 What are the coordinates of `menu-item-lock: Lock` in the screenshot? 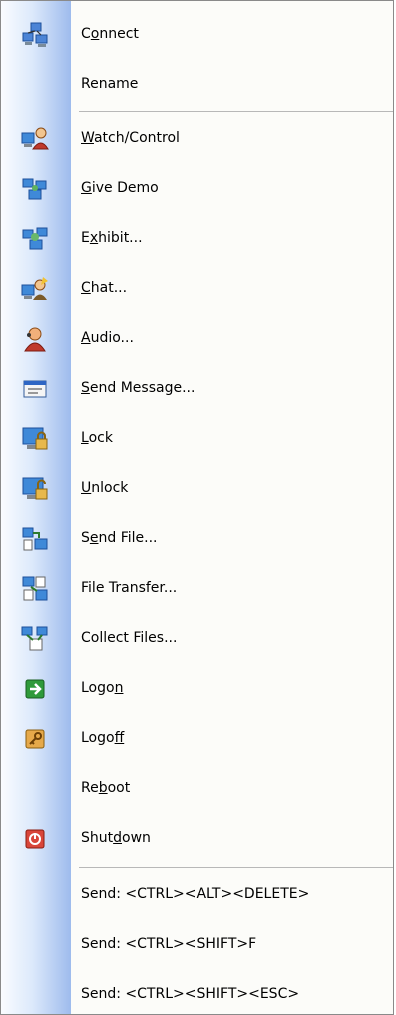 It's located at (197, 438).